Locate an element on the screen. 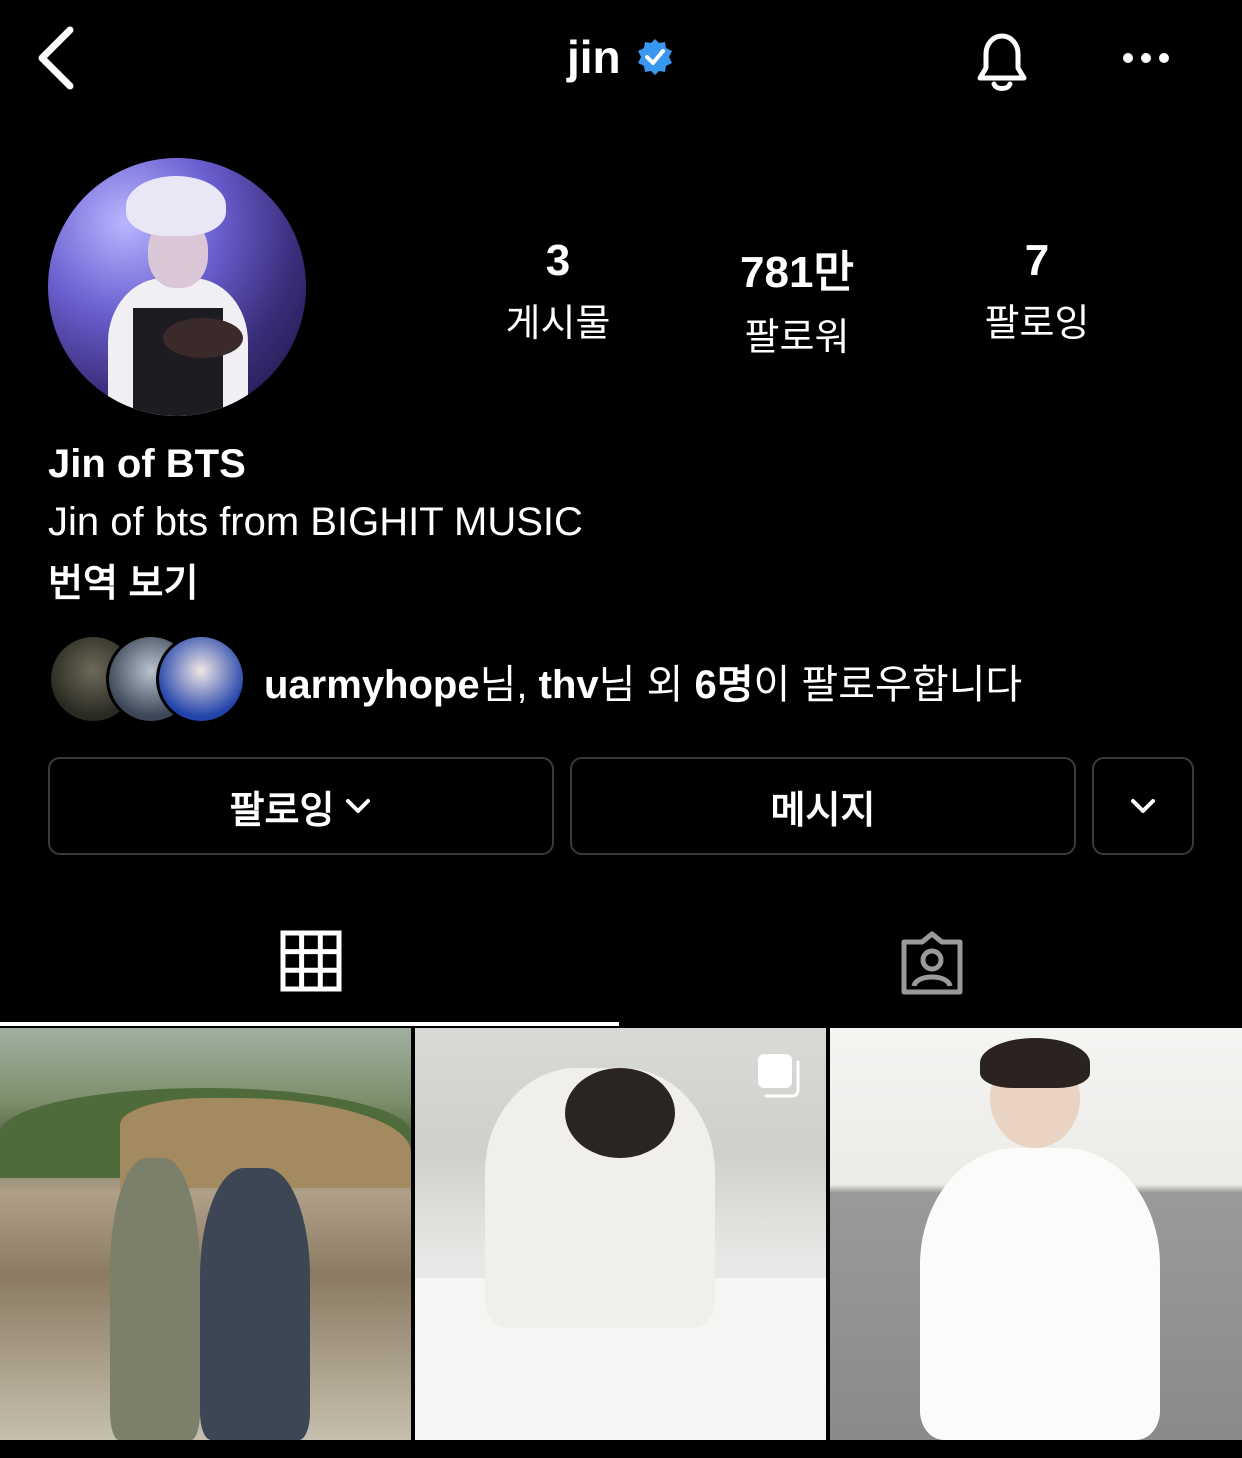 This screenshot has width=1242, height=1458. multiple-photos-icon is located at coordinates (779, 1076).